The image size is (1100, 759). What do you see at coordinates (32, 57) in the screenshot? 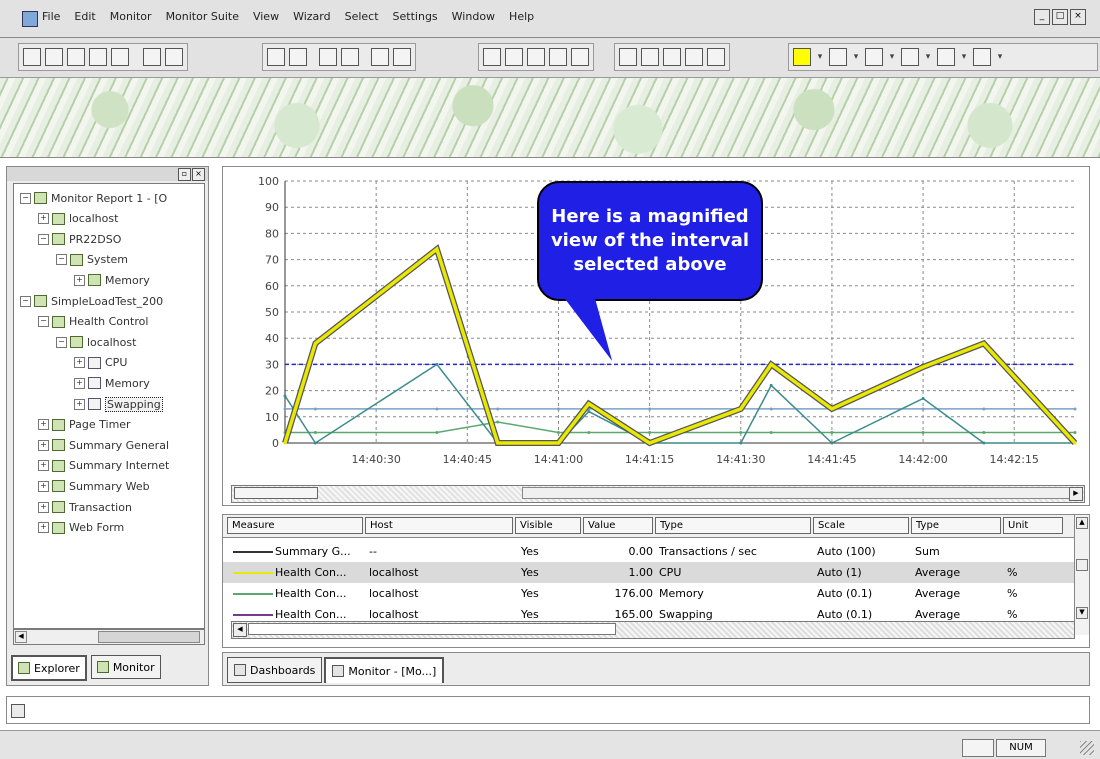
I see `new-icon` at bounding box center [32, 57].